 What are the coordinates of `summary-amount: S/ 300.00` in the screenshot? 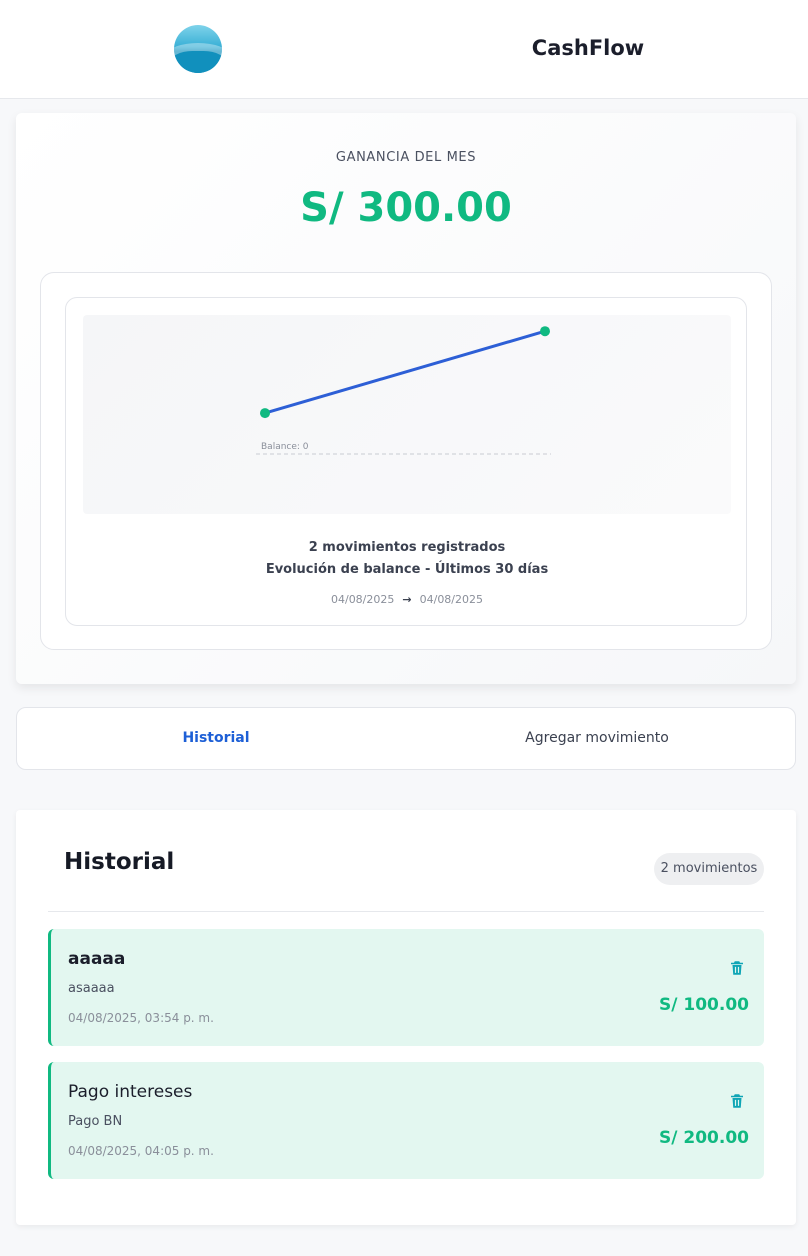 It's located at (406, 208).